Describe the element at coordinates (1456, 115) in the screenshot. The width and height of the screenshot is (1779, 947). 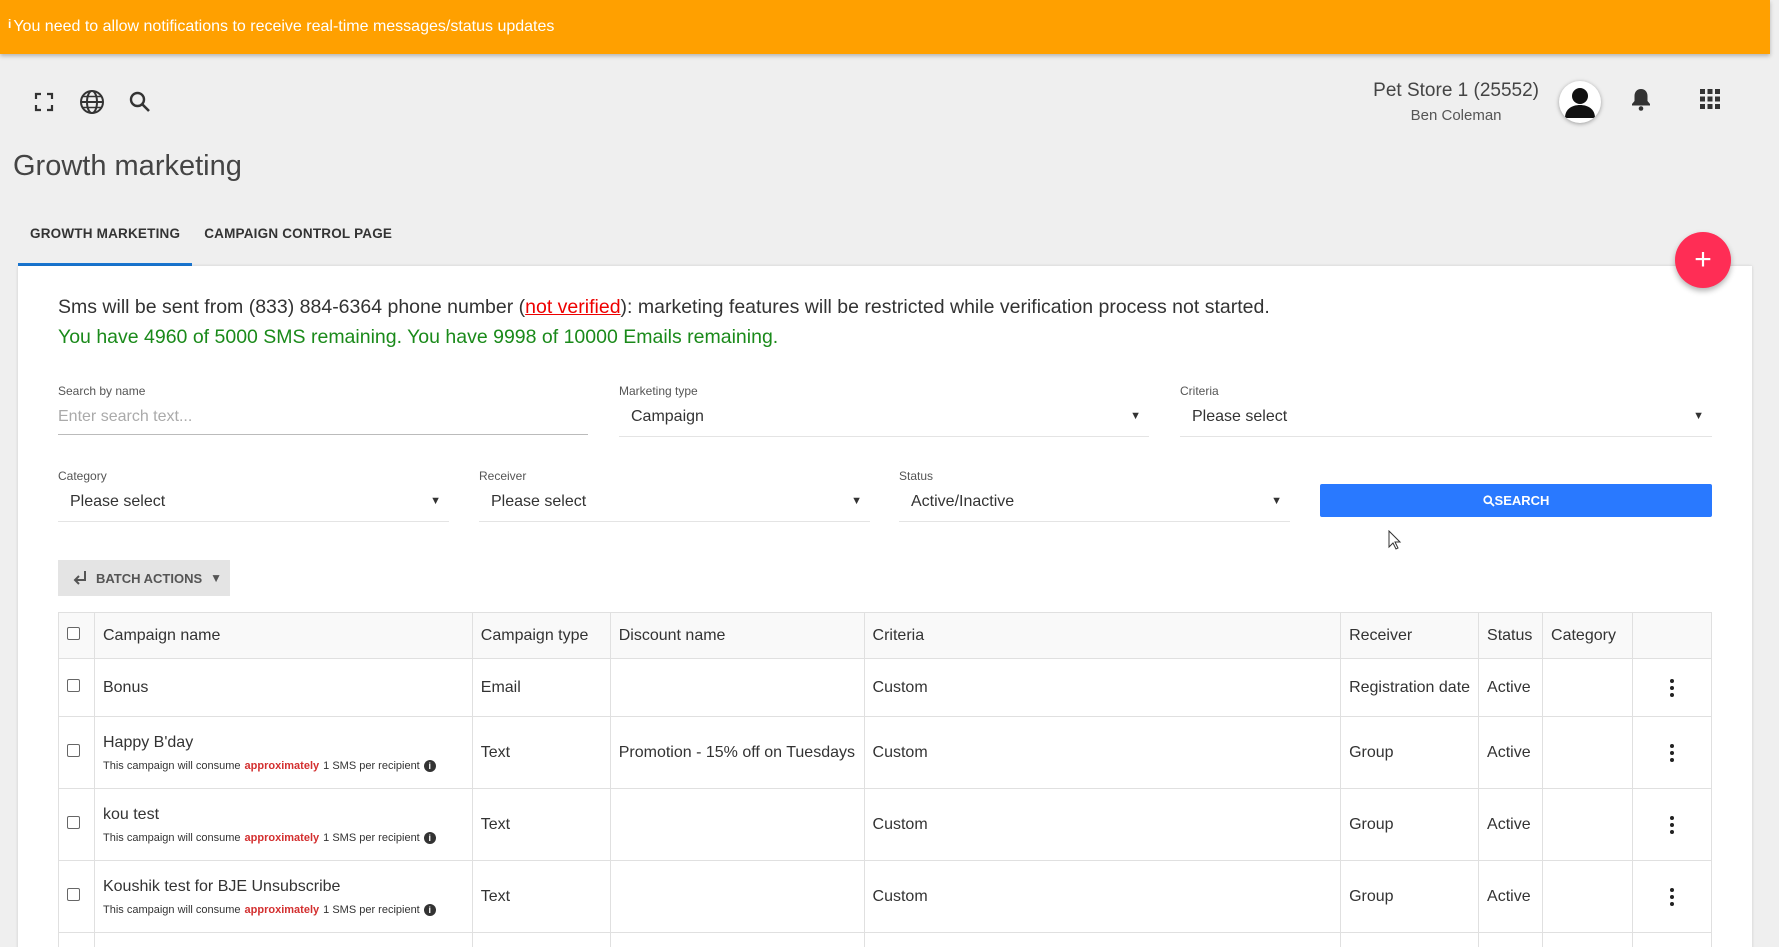
I see `user-name: Ben Coleman` at that location.